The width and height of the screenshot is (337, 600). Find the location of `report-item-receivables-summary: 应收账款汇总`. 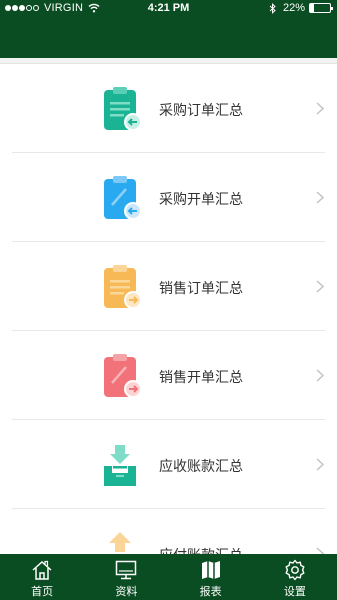

report-item-receivables-summary: 应收账款汇总 is located at coordinates (168, 464).